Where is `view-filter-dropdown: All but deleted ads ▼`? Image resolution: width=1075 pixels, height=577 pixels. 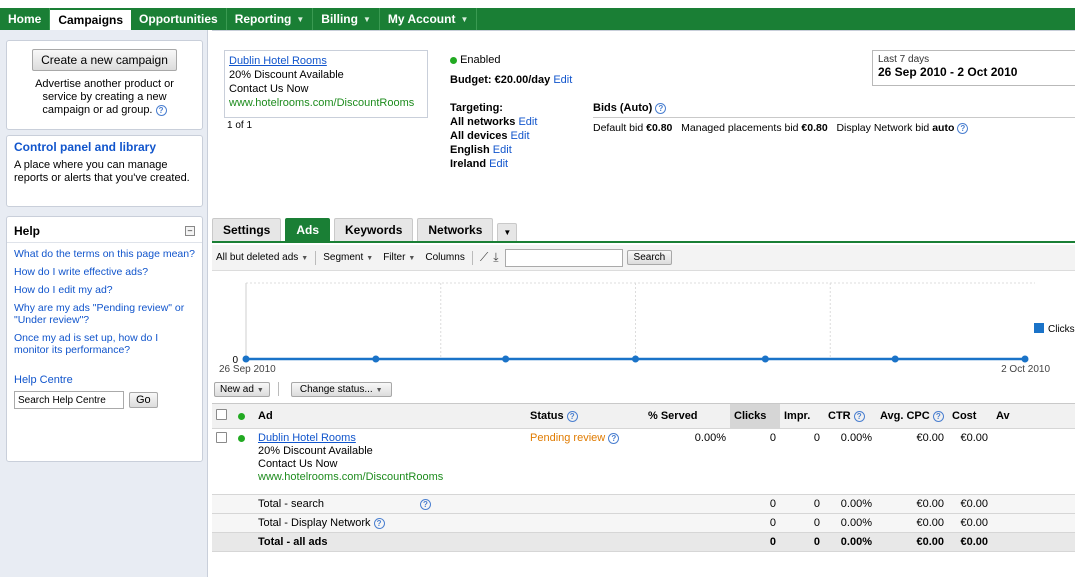 view-filter-dropdown: All but deleted ads ▼ is located at coordinates (262, 257).